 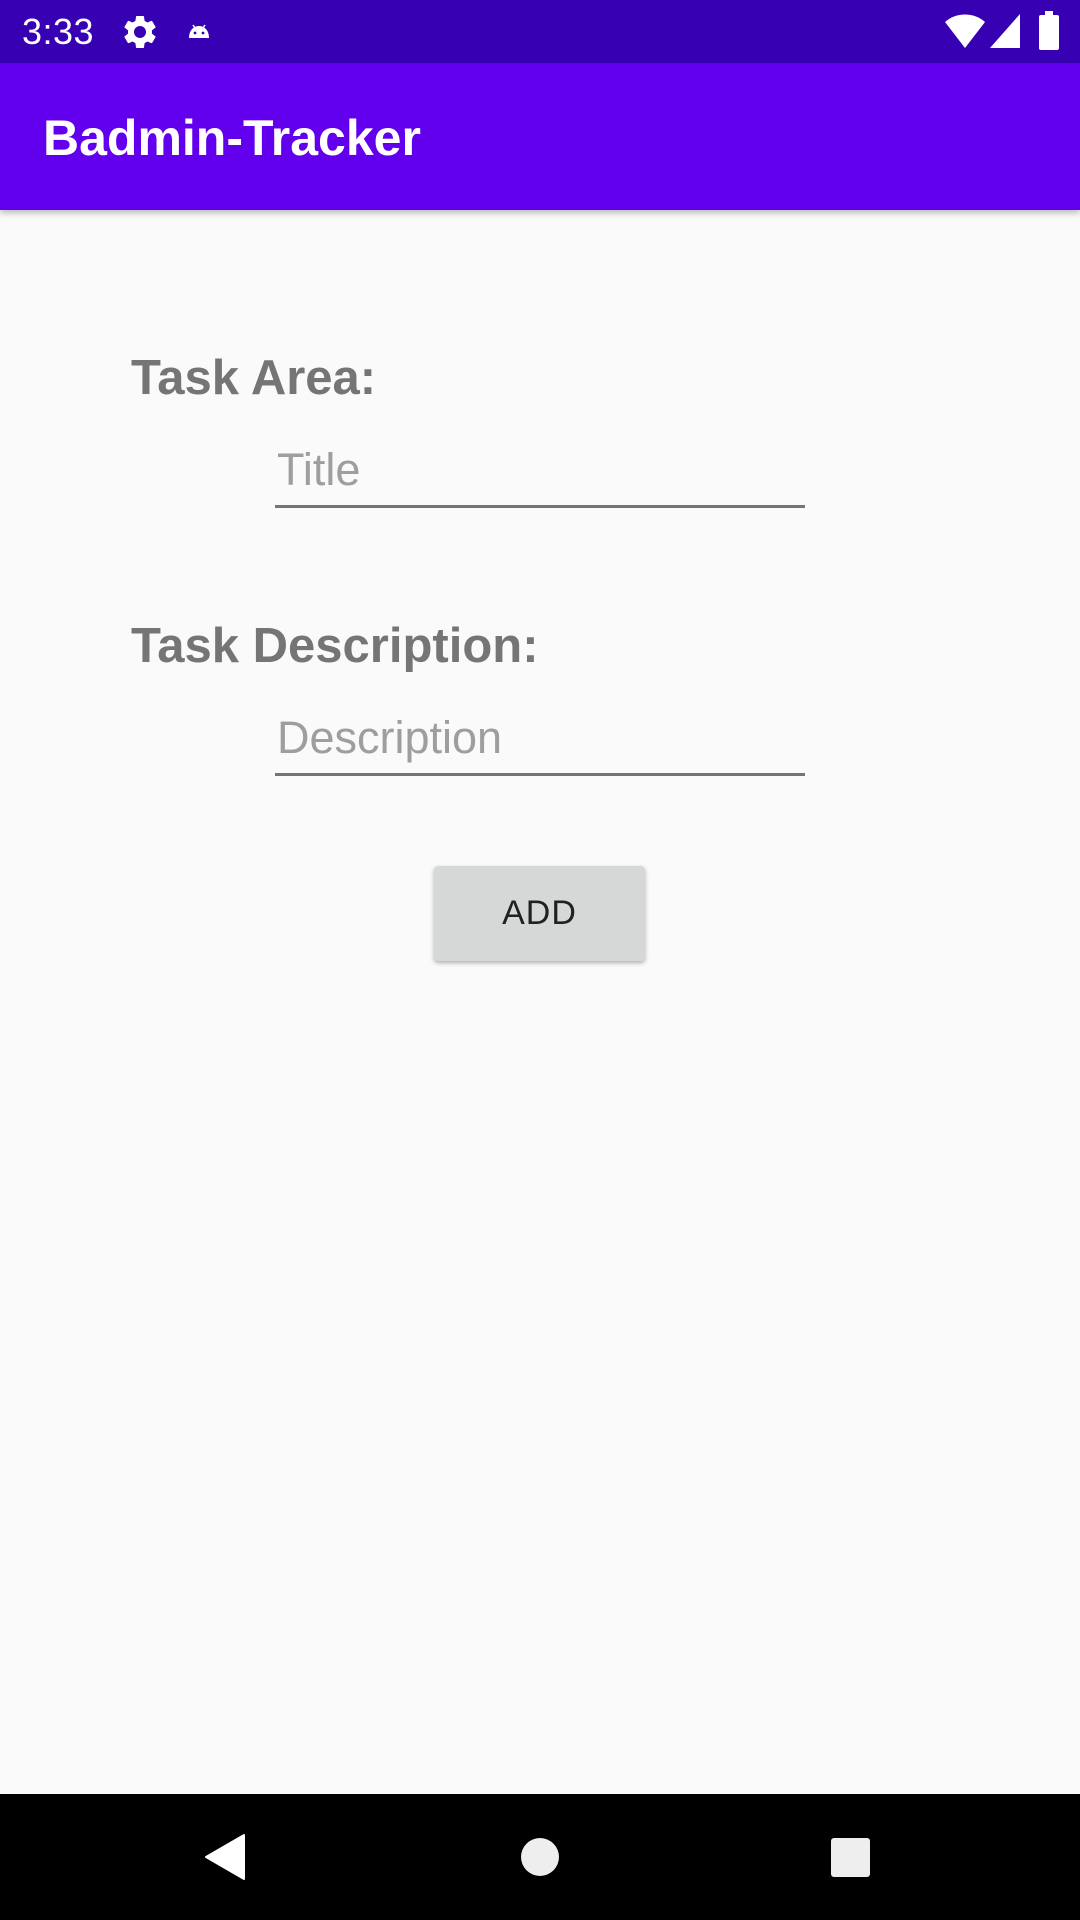 I want to click on battery-icon, so click(x=1049, y=30).